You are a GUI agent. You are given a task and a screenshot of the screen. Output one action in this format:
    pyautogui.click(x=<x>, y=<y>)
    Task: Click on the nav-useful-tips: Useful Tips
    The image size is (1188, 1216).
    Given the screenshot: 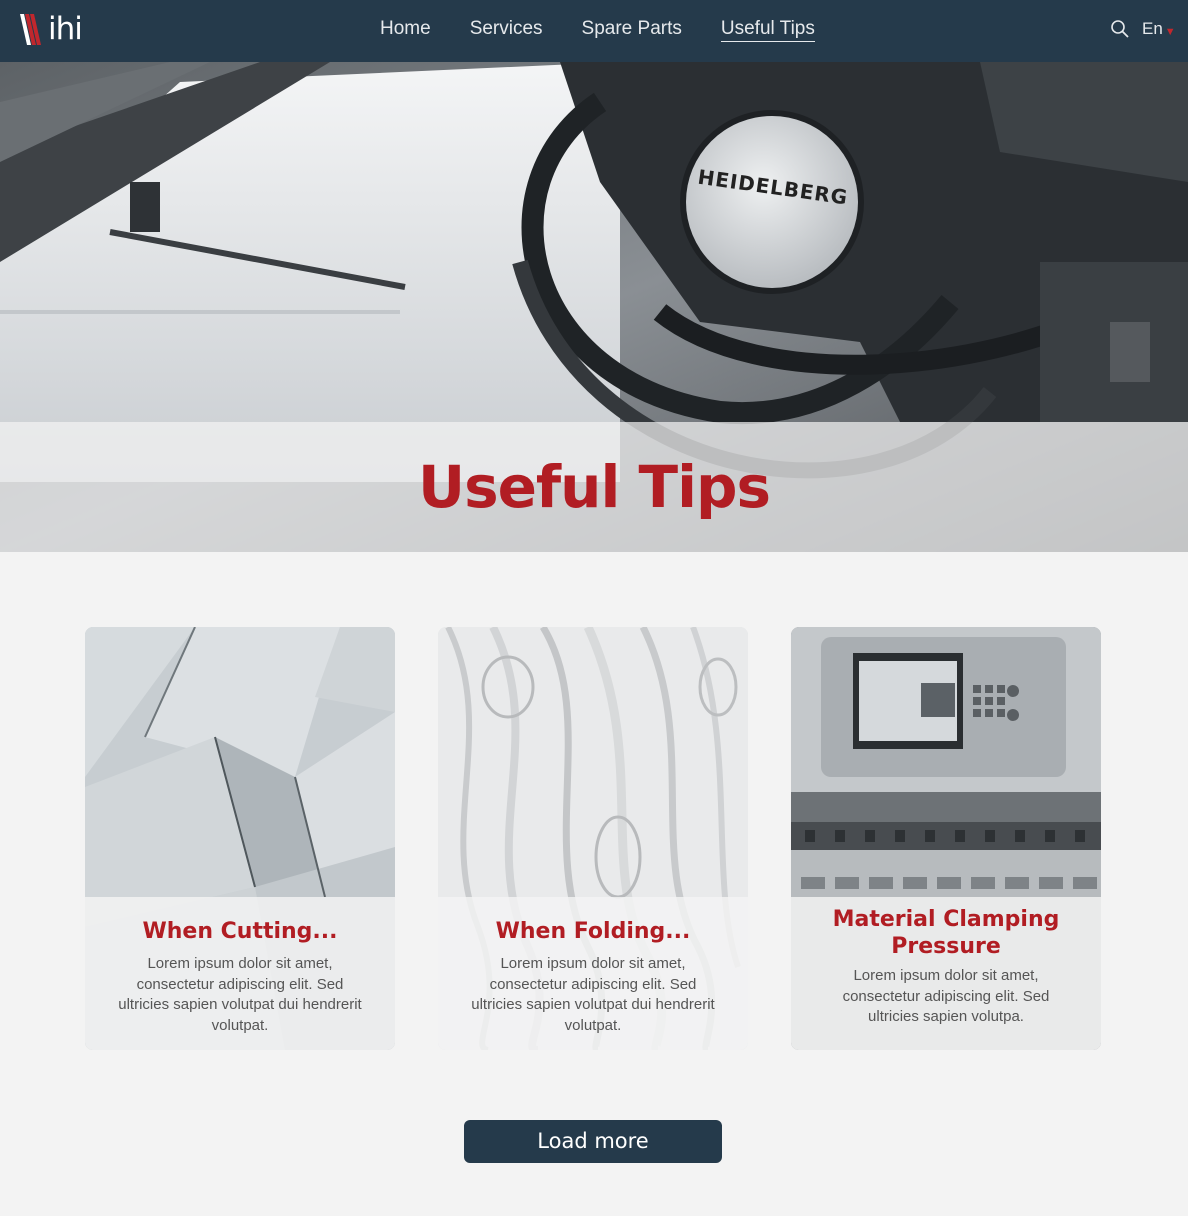 What is the action you would take?
    pyautogui.click(x=767, y=29)
    